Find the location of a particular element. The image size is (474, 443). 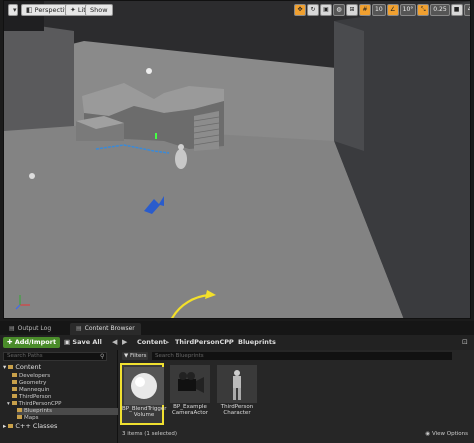

breadcrumb-content: Content is located at coordinates (151, 342).